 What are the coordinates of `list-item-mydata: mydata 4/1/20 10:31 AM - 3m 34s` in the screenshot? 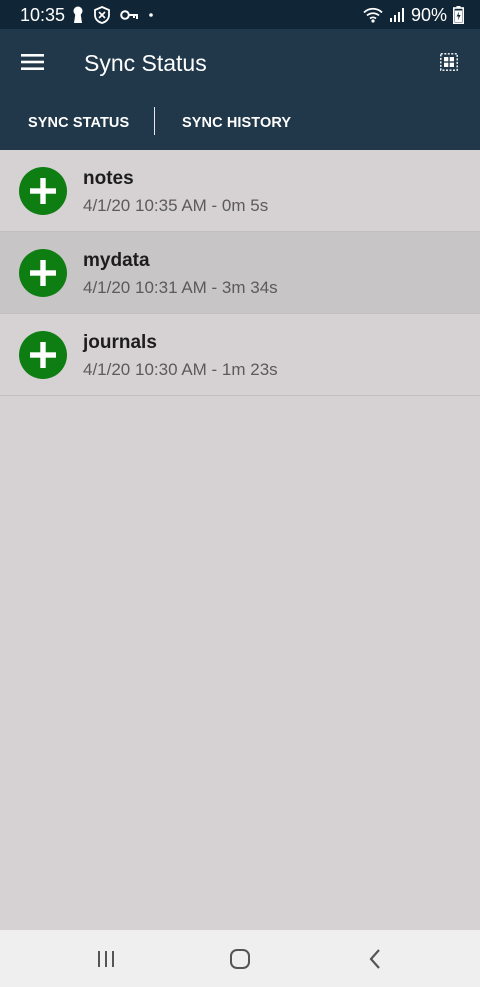 It's located at (240, 273).